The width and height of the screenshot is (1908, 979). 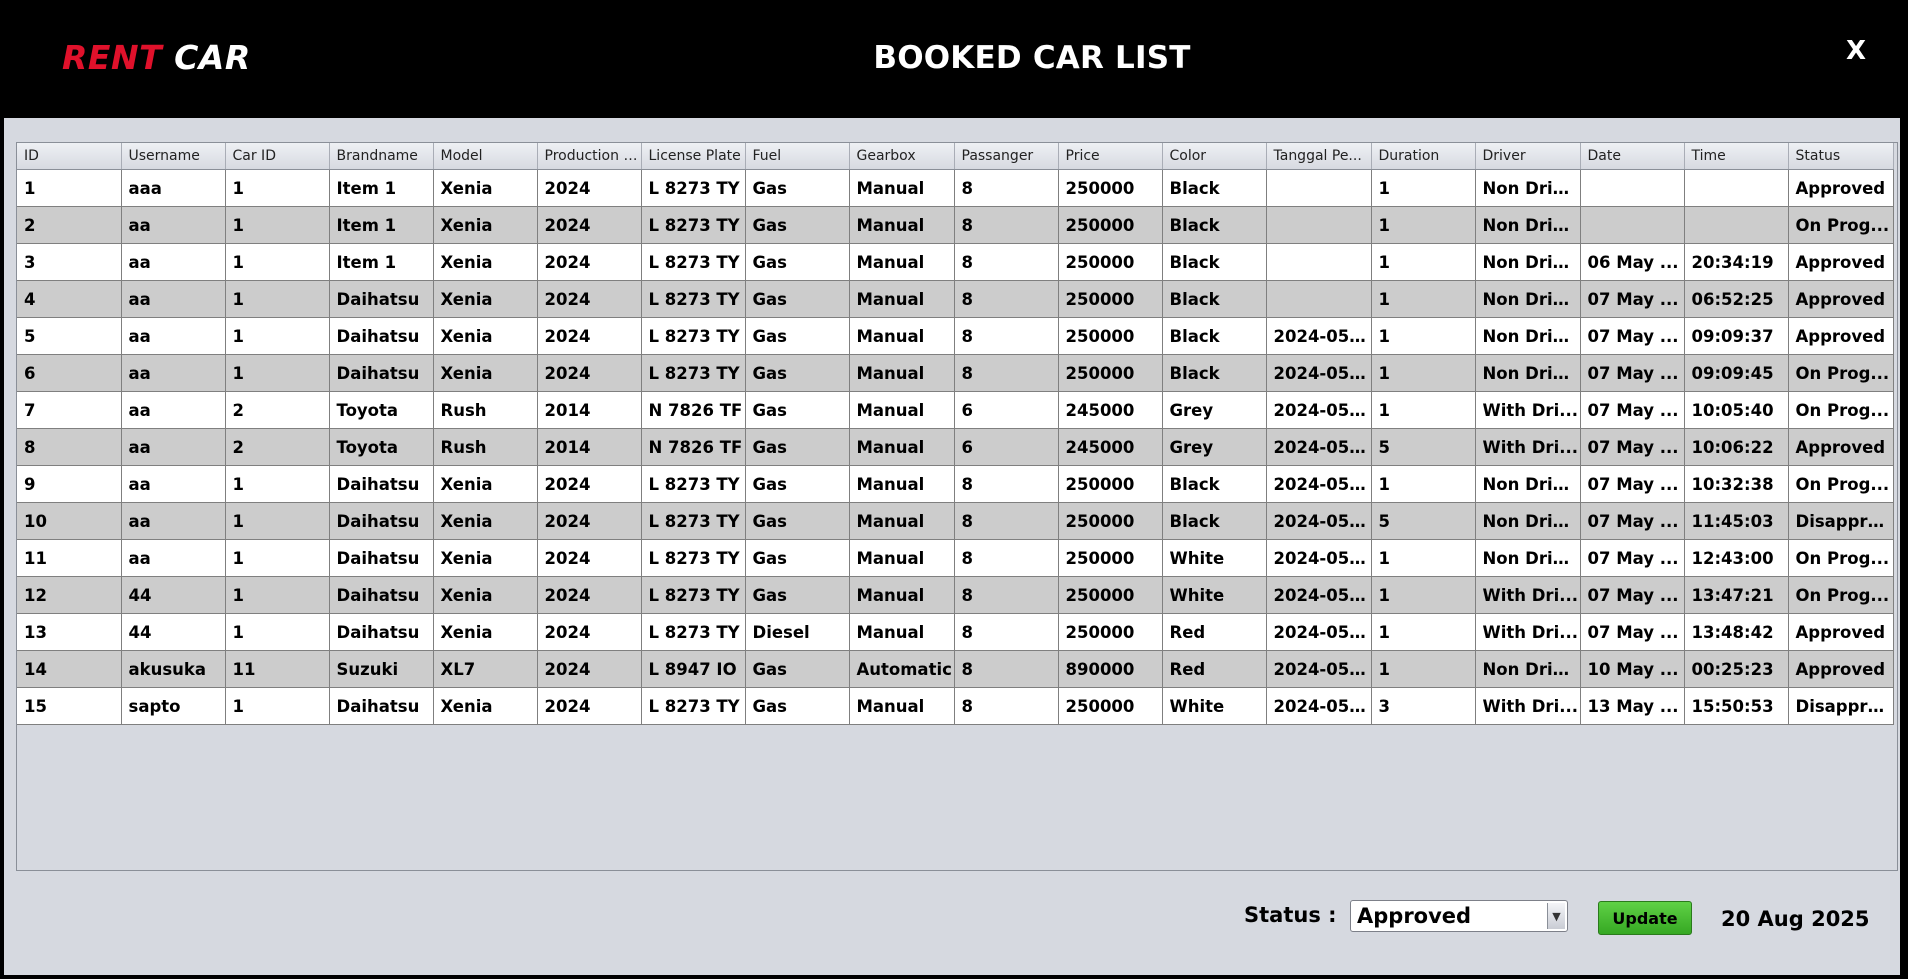 What do you see at coordinates (1214, 632) in the screenshot?
I see `table-cell: Red` at bounding box center [1214, 632].